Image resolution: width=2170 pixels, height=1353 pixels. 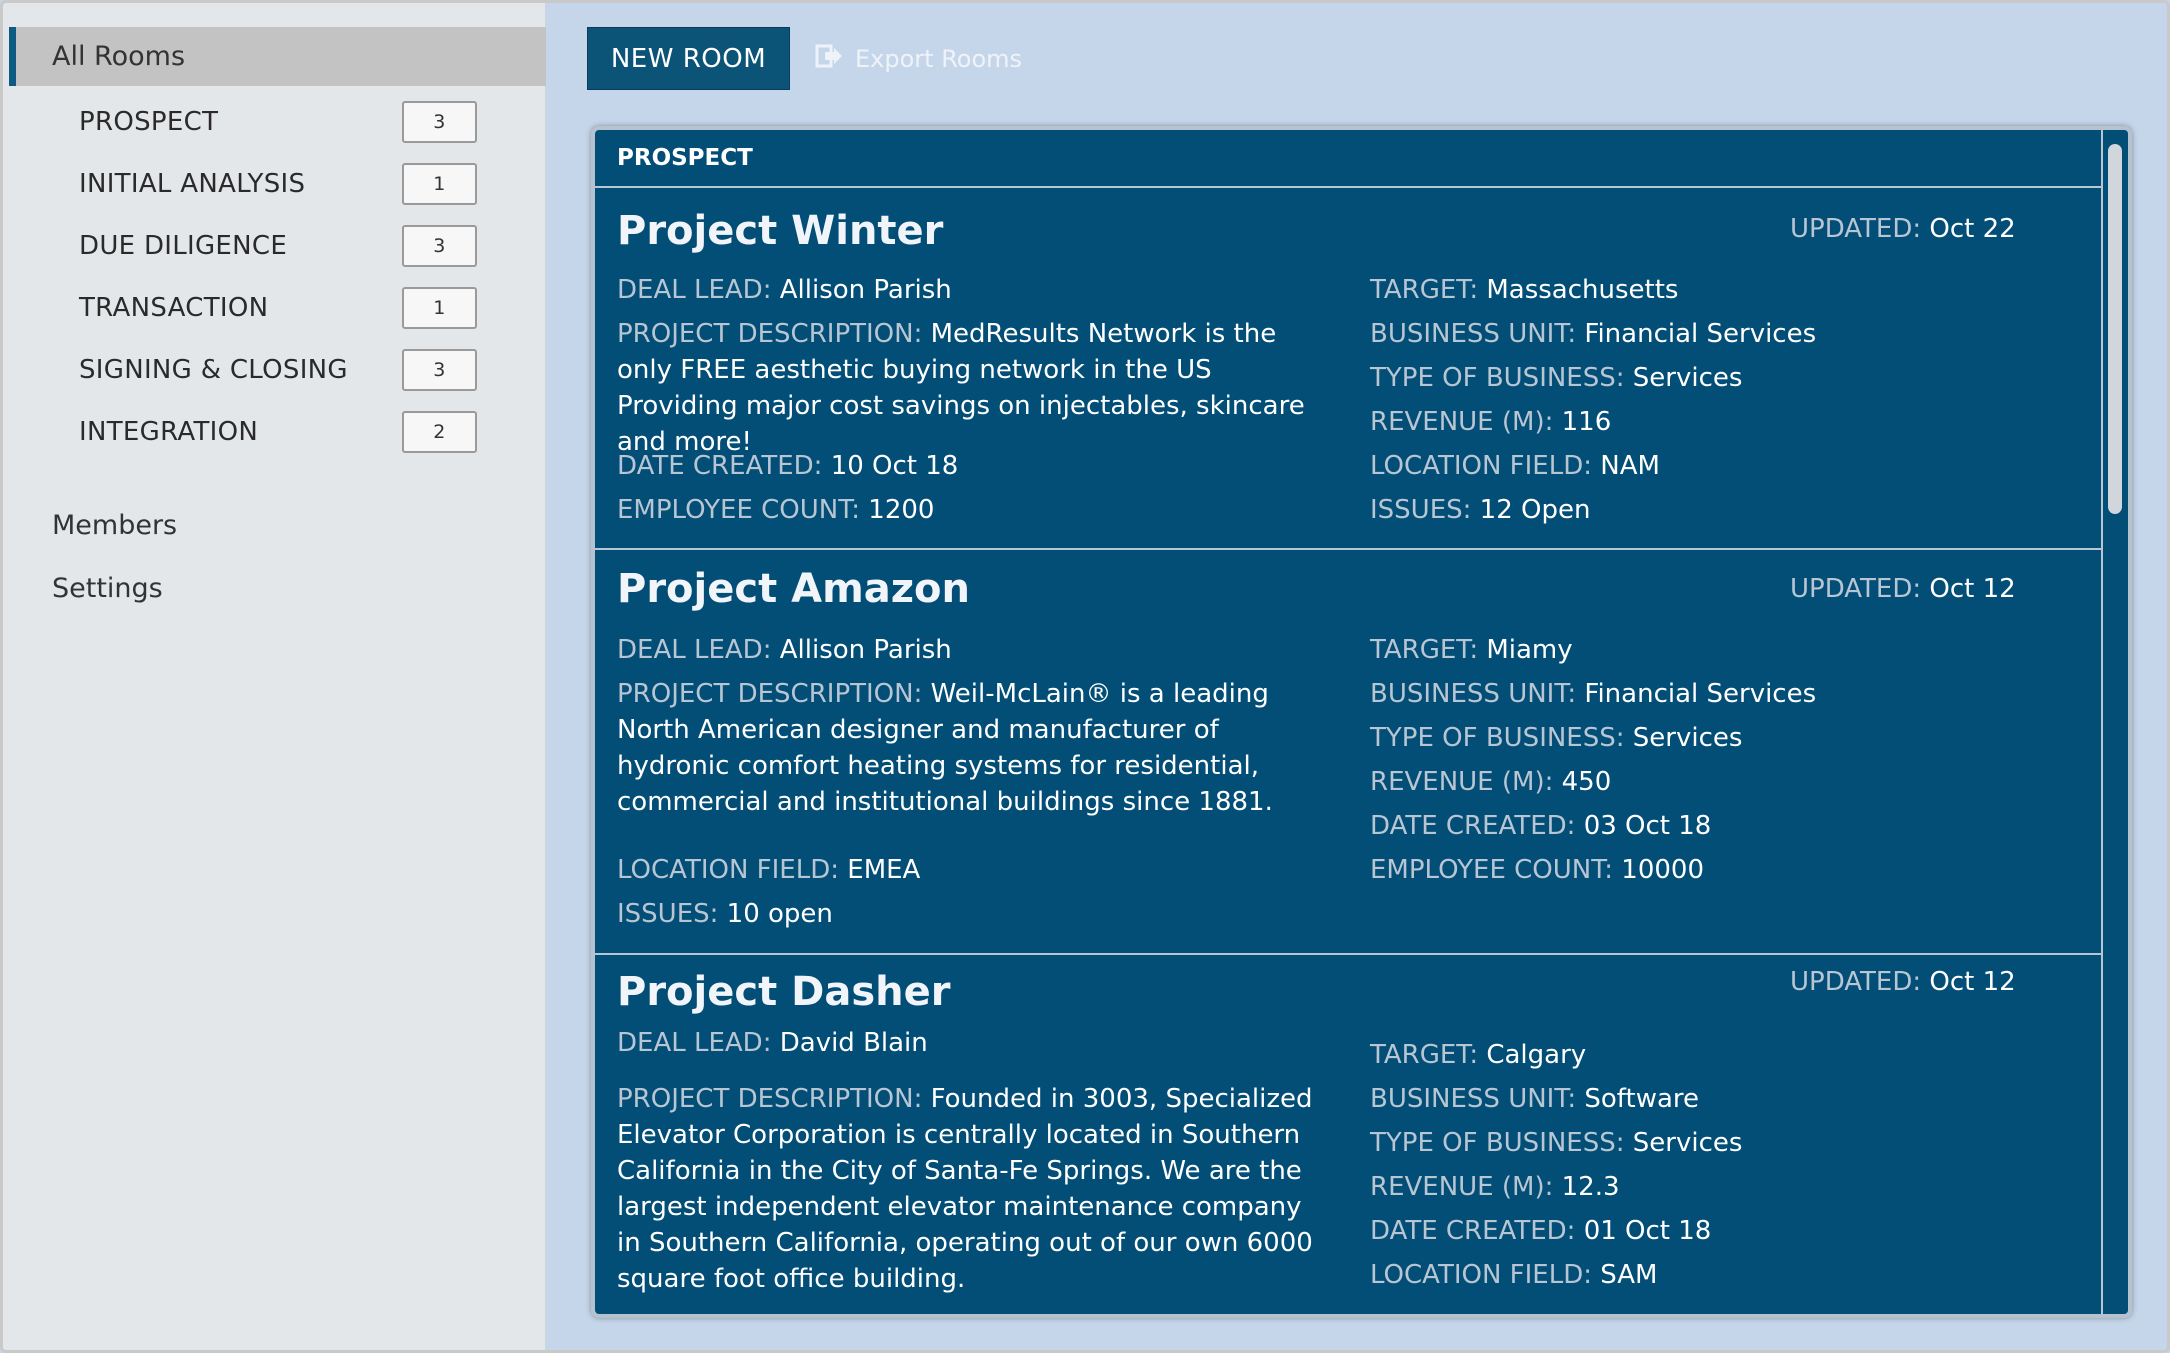 I want to click on location-field: LOCATION FIELD: NAM, so click(x=1515, y=466).